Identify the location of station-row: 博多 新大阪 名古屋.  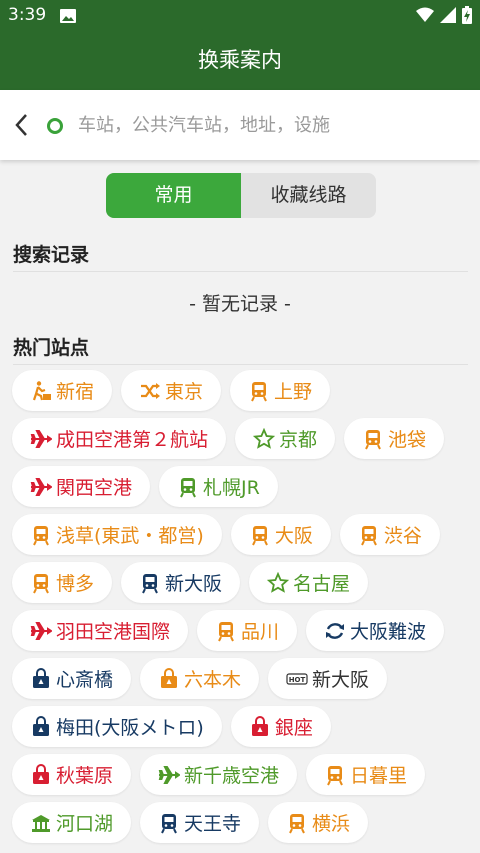
(242, 582).